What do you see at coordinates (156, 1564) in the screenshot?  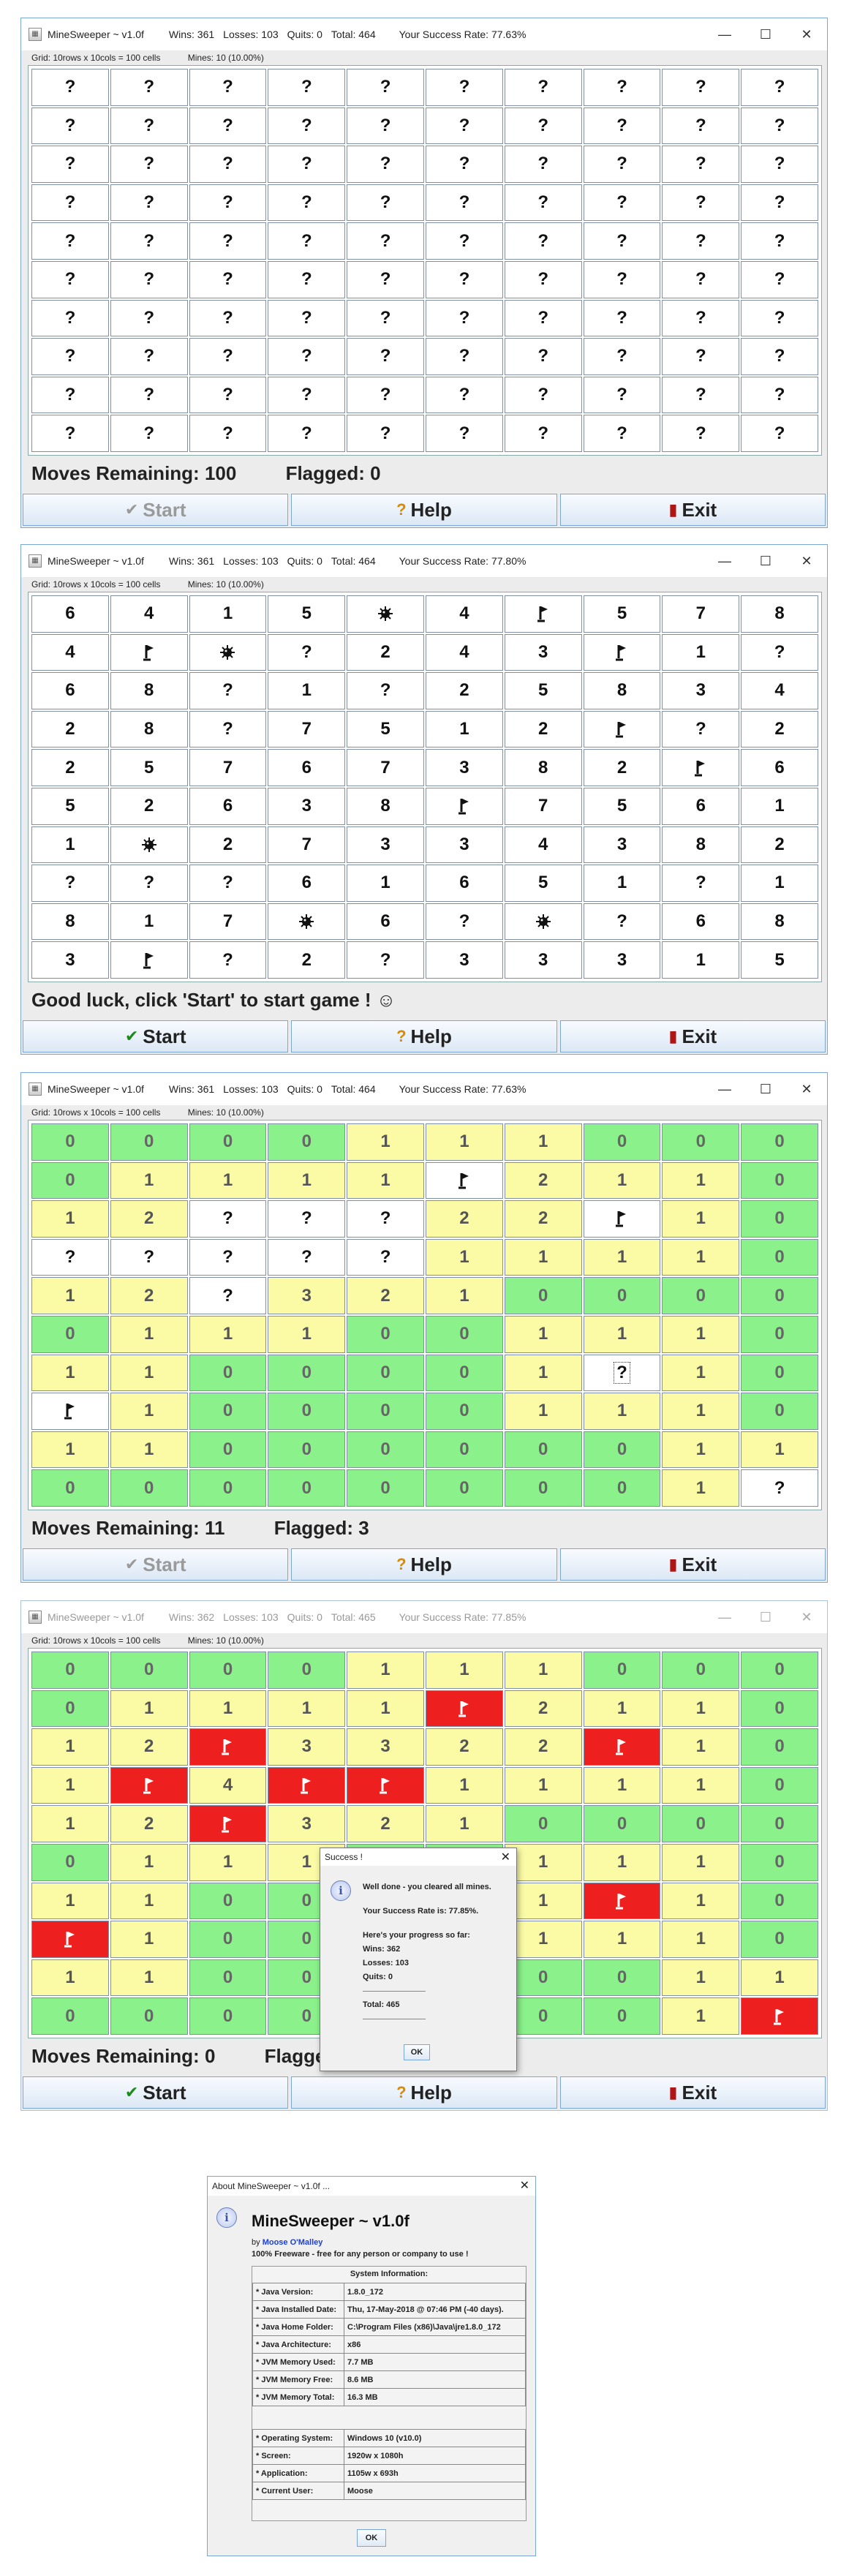 I see `start-button: ✔ Start` at bounding box center [156, 1564].